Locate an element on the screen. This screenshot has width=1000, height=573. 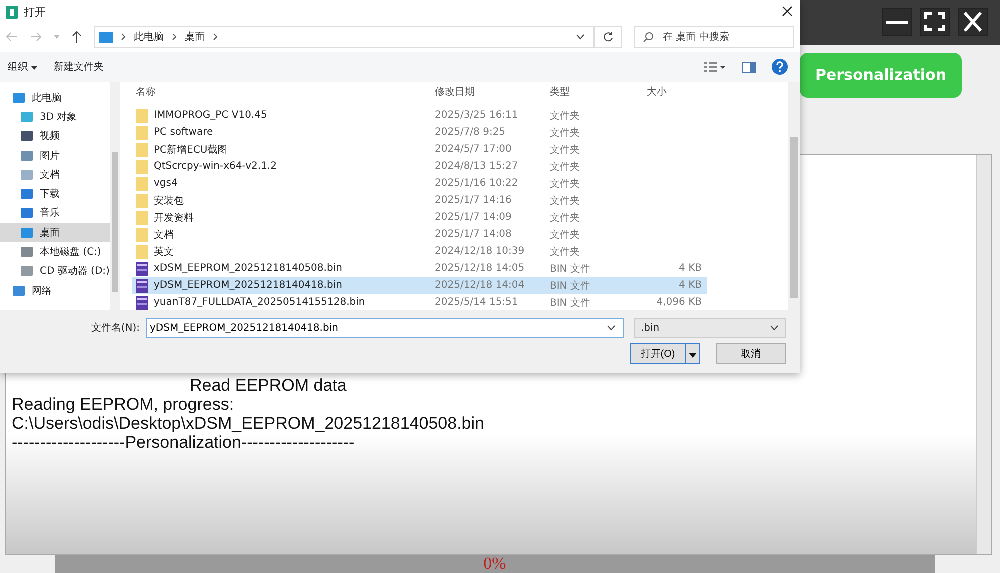
sidebar-item: 音乐 is located at coordinates (55, 214).